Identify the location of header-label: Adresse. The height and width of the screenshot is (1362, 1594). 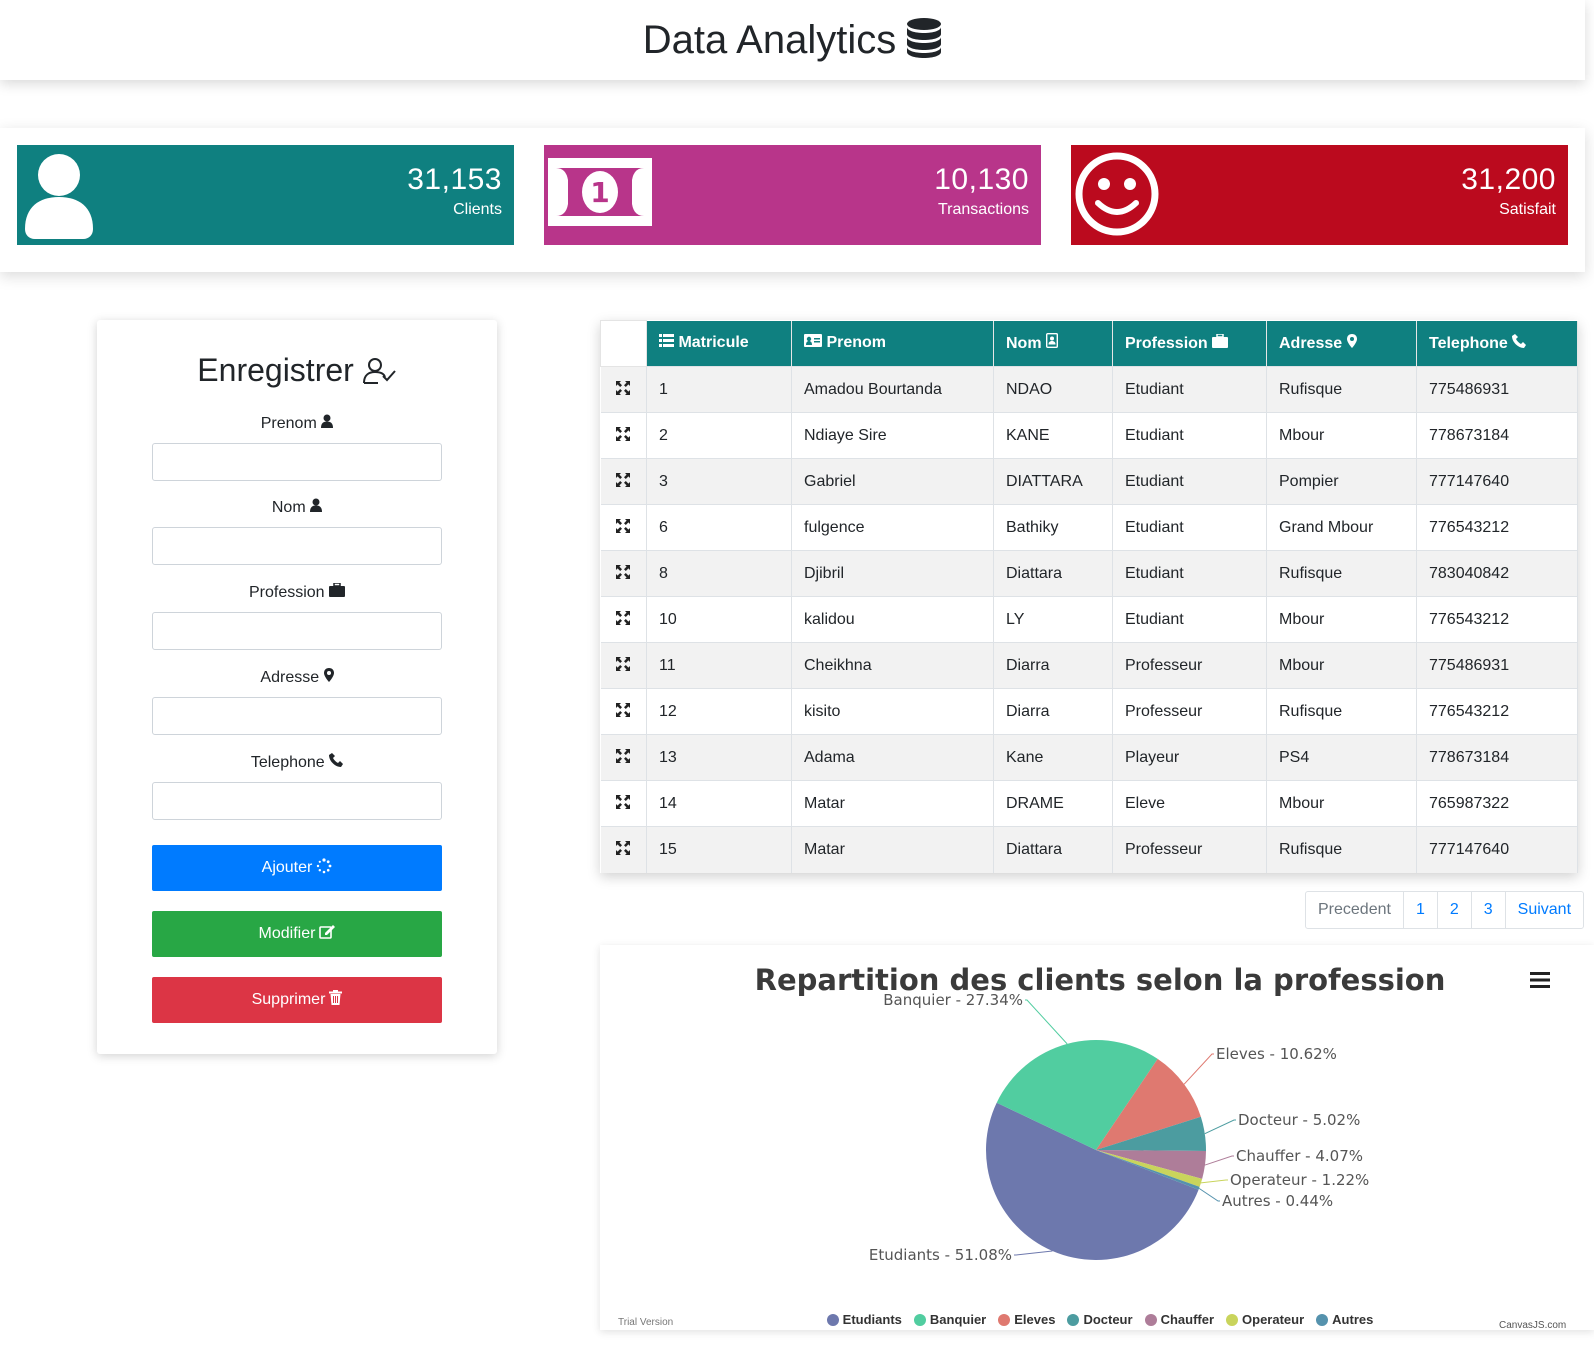
(1311, 343).